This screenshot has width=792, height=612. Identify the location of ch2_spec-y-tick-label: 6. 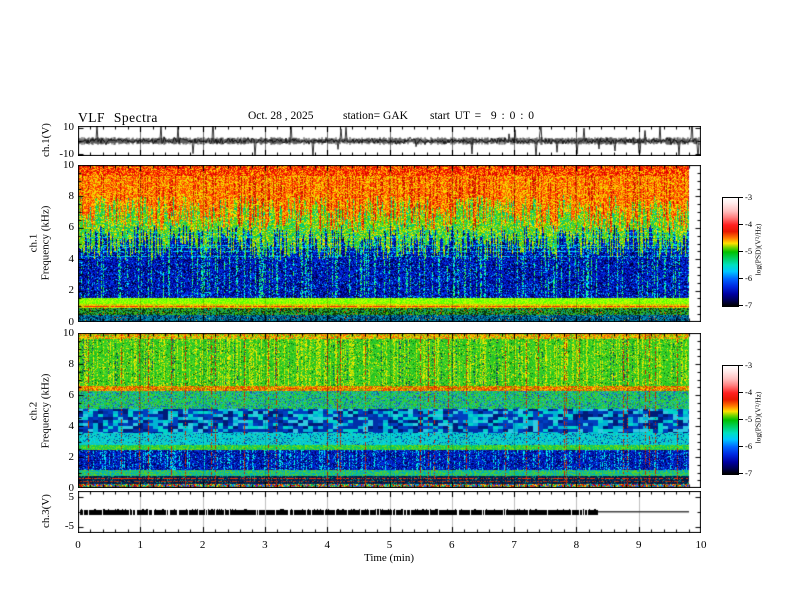
(71, 394).